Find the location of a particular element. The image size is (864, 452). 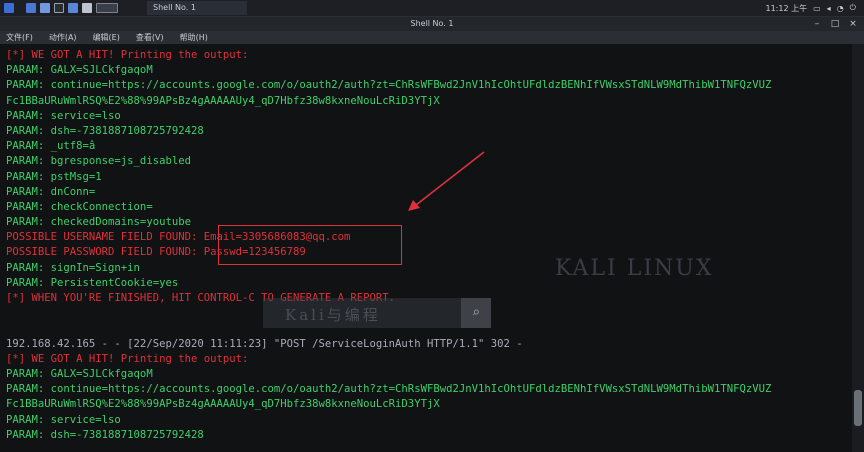

terminal-scrollbar is located at coordinates (858, 248).